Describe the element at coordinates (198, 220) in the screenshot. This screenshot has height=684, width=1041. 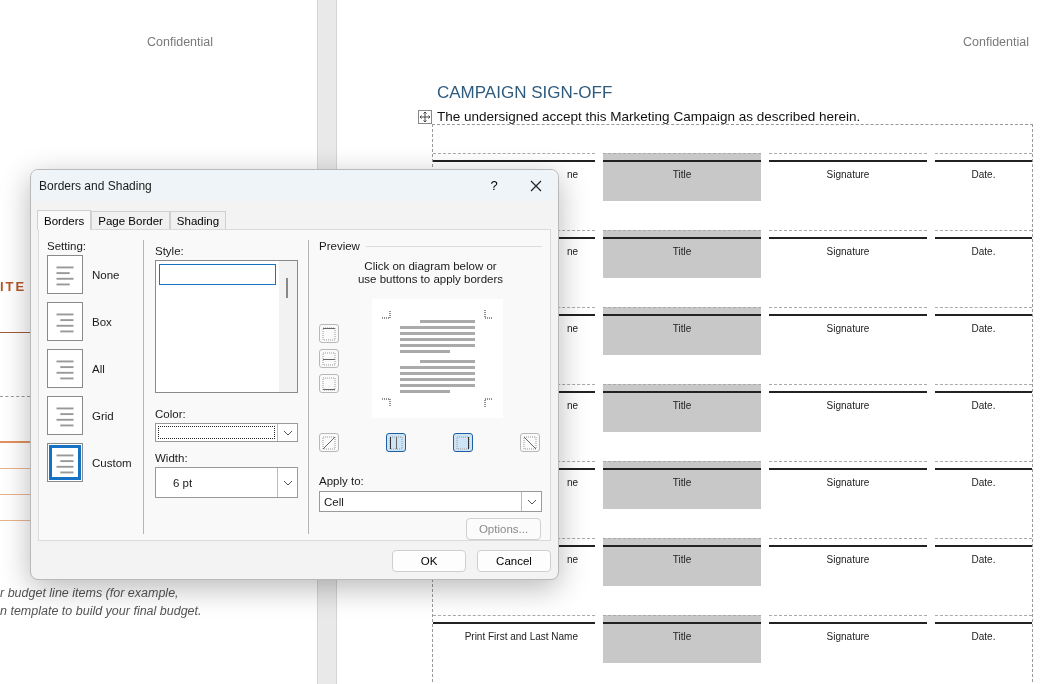
I see `tab: Shading` at that location.